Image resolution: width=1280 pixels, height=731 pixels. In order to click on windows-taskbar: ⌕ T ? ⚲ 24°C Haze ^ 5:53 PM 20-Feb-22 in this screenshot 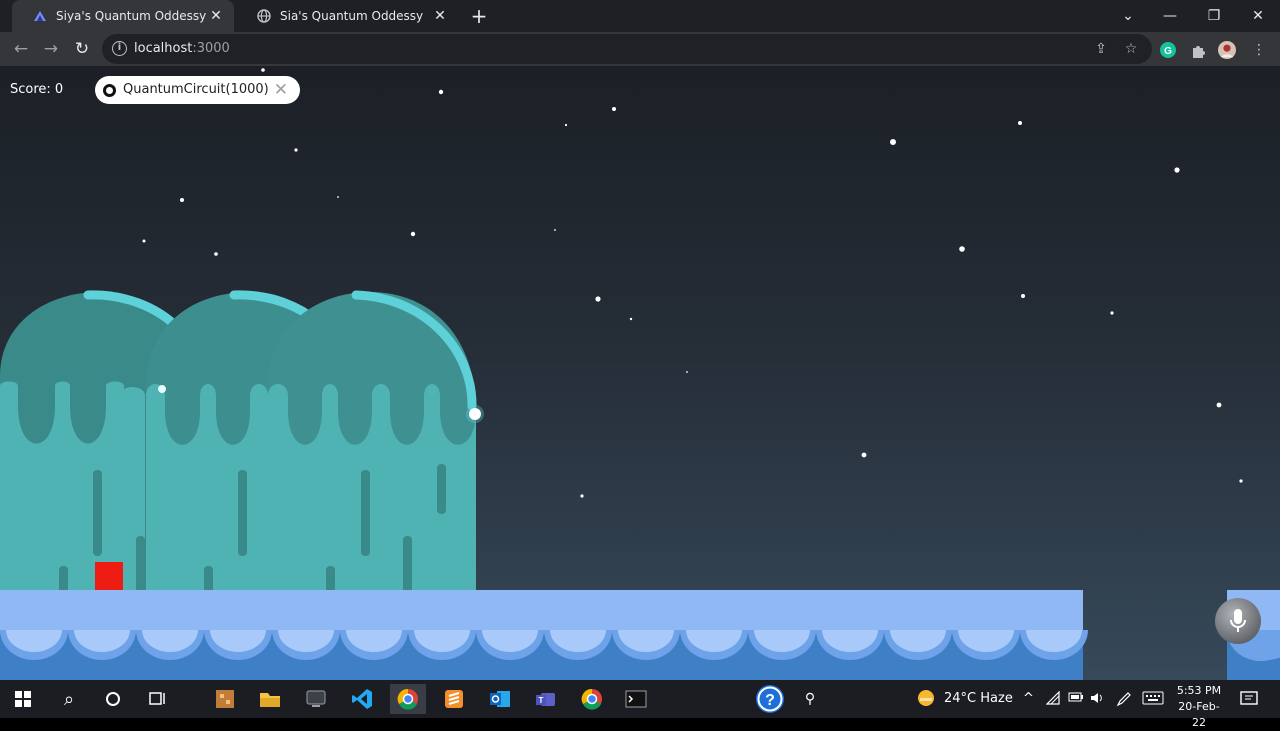, I will do `click(640, 704)`.